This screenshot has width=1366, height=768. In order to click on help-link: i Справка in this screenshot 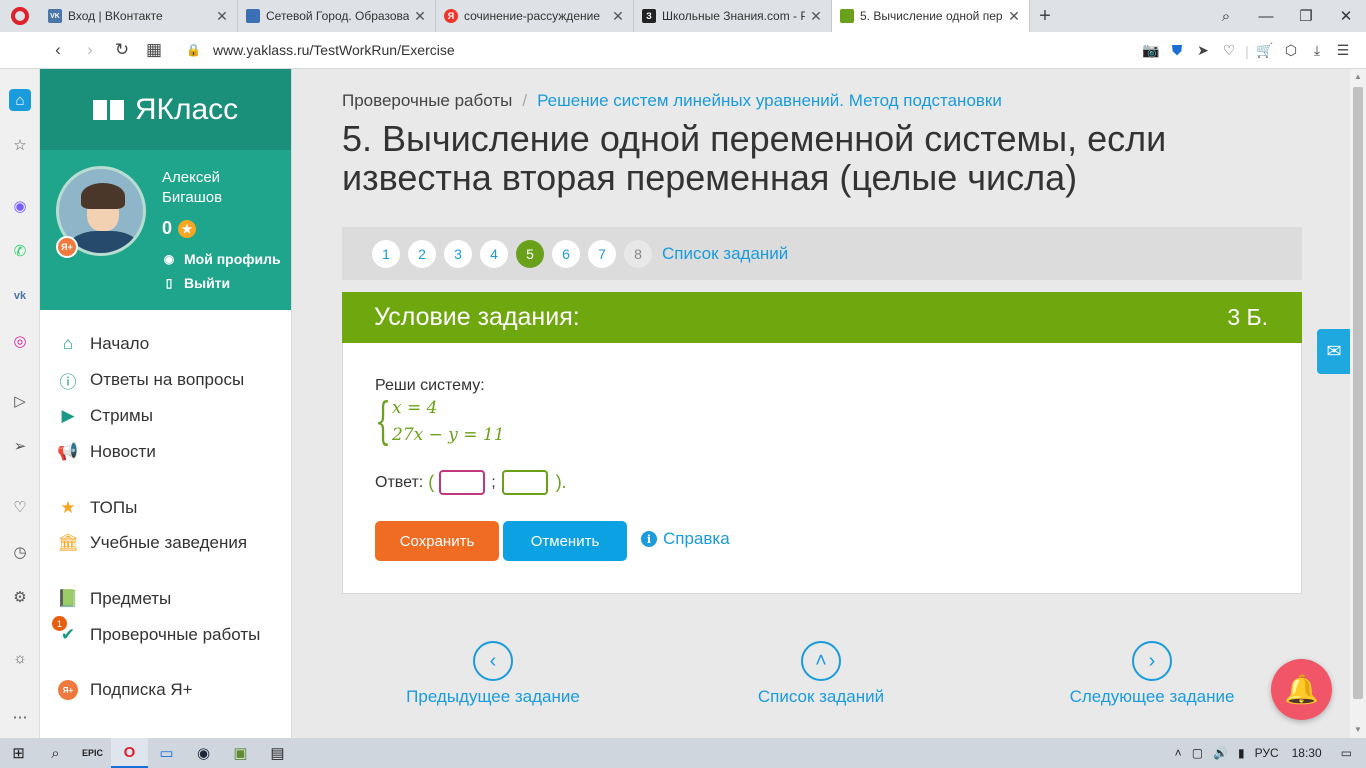, I will do `click(685, 539)`.